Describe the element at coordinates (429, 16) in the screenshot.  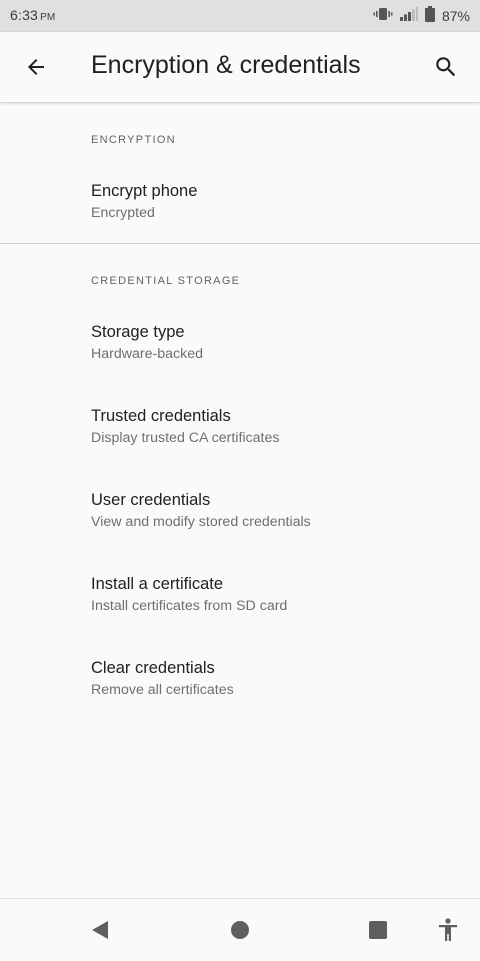
I see `battery-icon` at that location.